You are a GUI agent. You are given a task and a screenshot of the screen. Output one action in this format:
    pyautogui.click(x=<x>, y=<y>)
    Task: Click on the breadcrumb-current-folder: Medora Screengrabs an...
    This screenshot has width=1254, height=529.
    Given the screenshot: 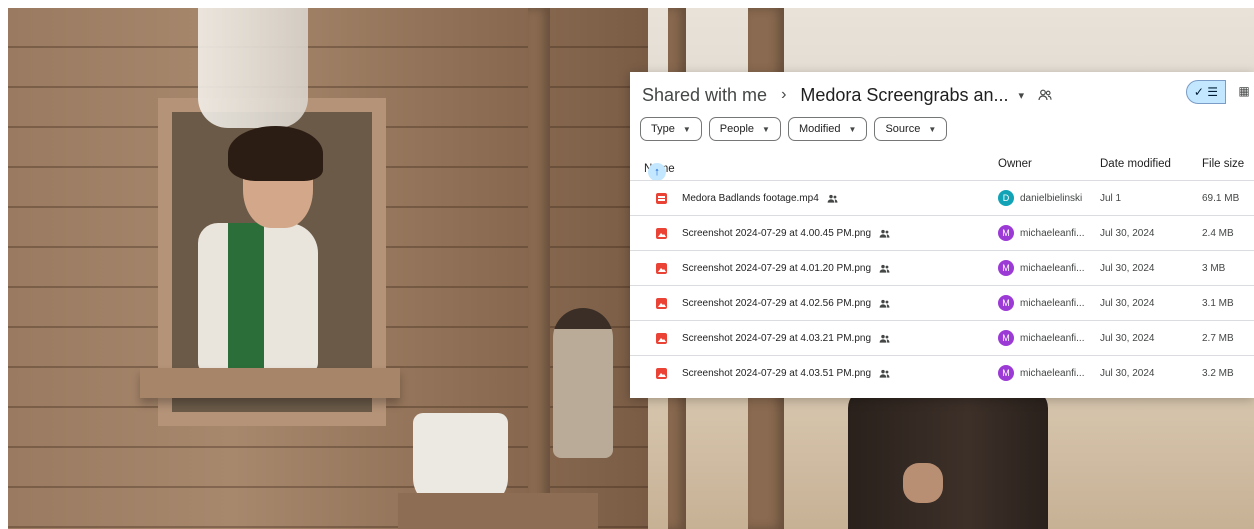 What is the action you would take?
    pyautogui.click(x=904, y=95)
    